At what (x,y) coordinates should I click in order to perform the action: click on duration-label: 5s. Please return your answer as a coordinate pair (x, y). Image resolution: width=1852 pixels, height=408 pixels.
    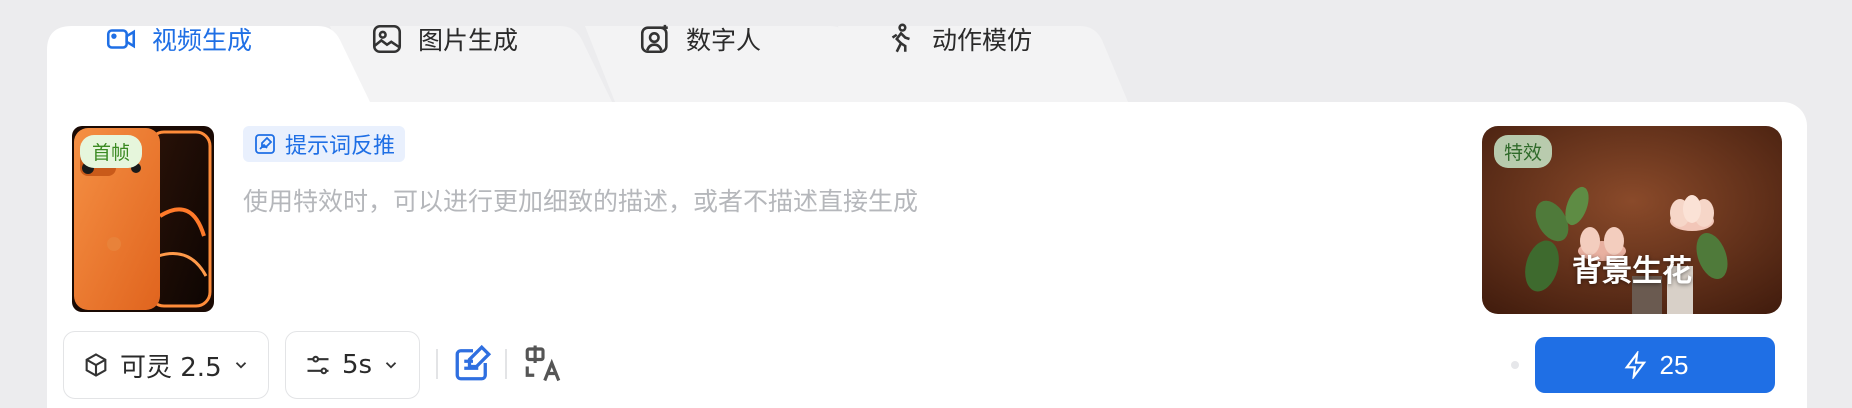
    Looking at the image, I should click on (357, 365).